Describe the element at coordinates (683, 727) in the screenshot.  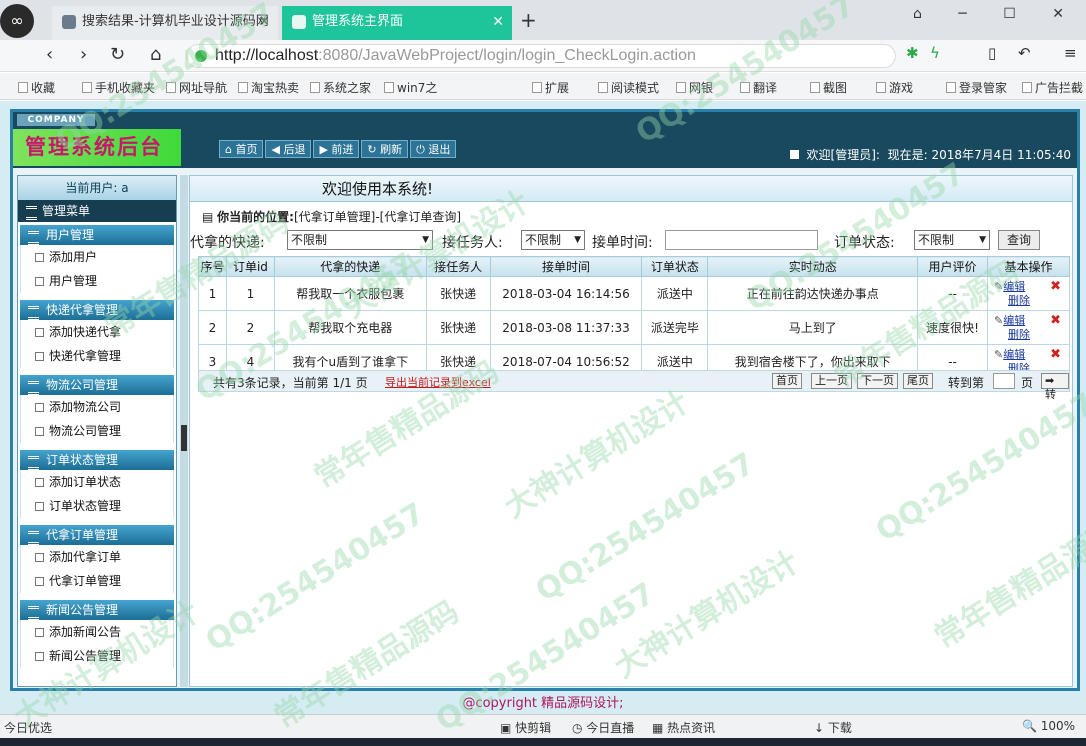
I see `status-item: ▦ 热点资讯` at that location.